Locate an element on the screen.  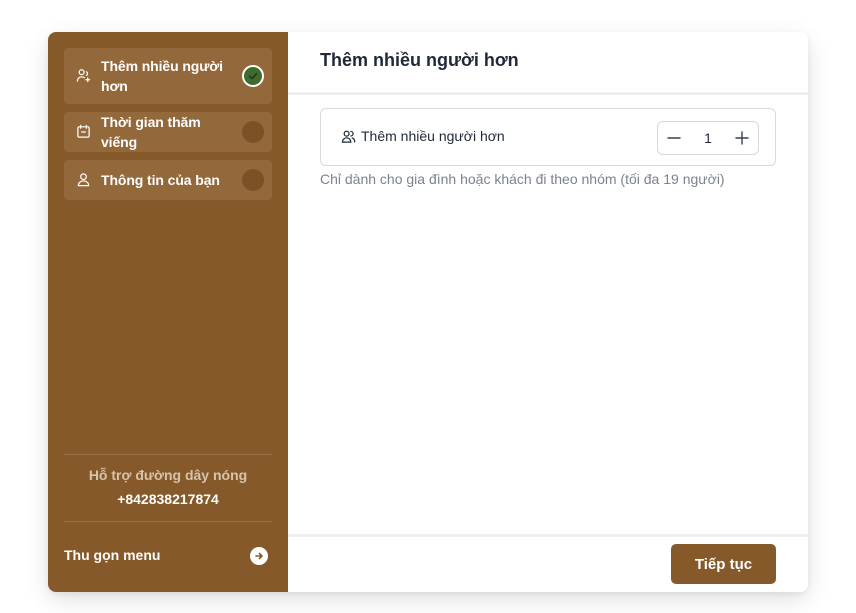
hotline-label: Hỗ trợ đường dây nóng is located at coordinates (168, 475).